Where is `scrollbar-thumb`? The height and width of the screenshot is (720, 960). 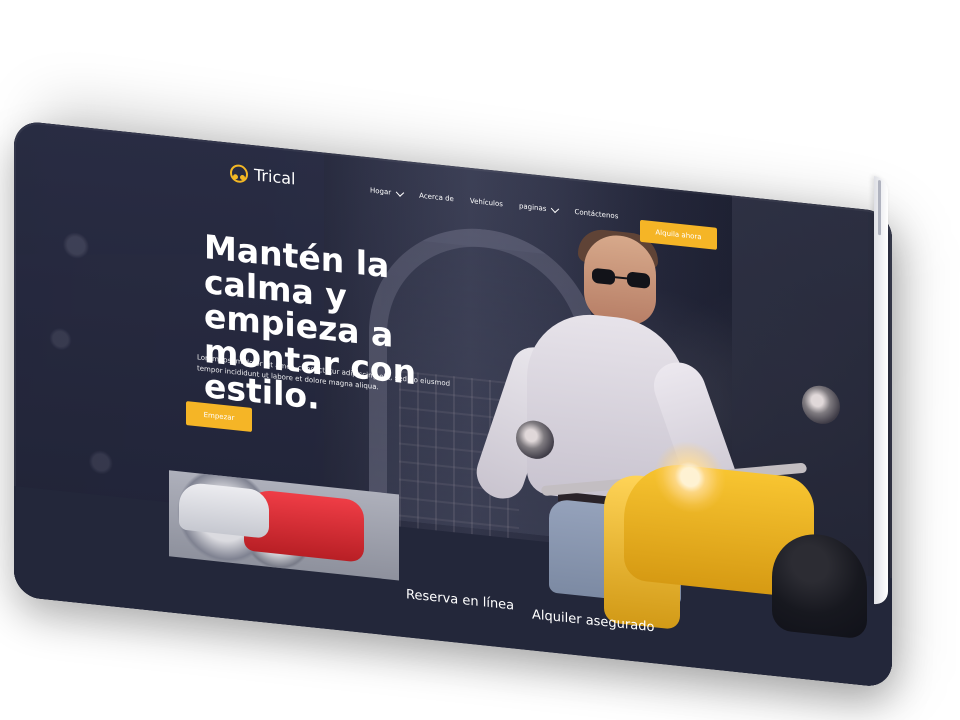 scrollbar-thumb is located at coordinates (879, 208).